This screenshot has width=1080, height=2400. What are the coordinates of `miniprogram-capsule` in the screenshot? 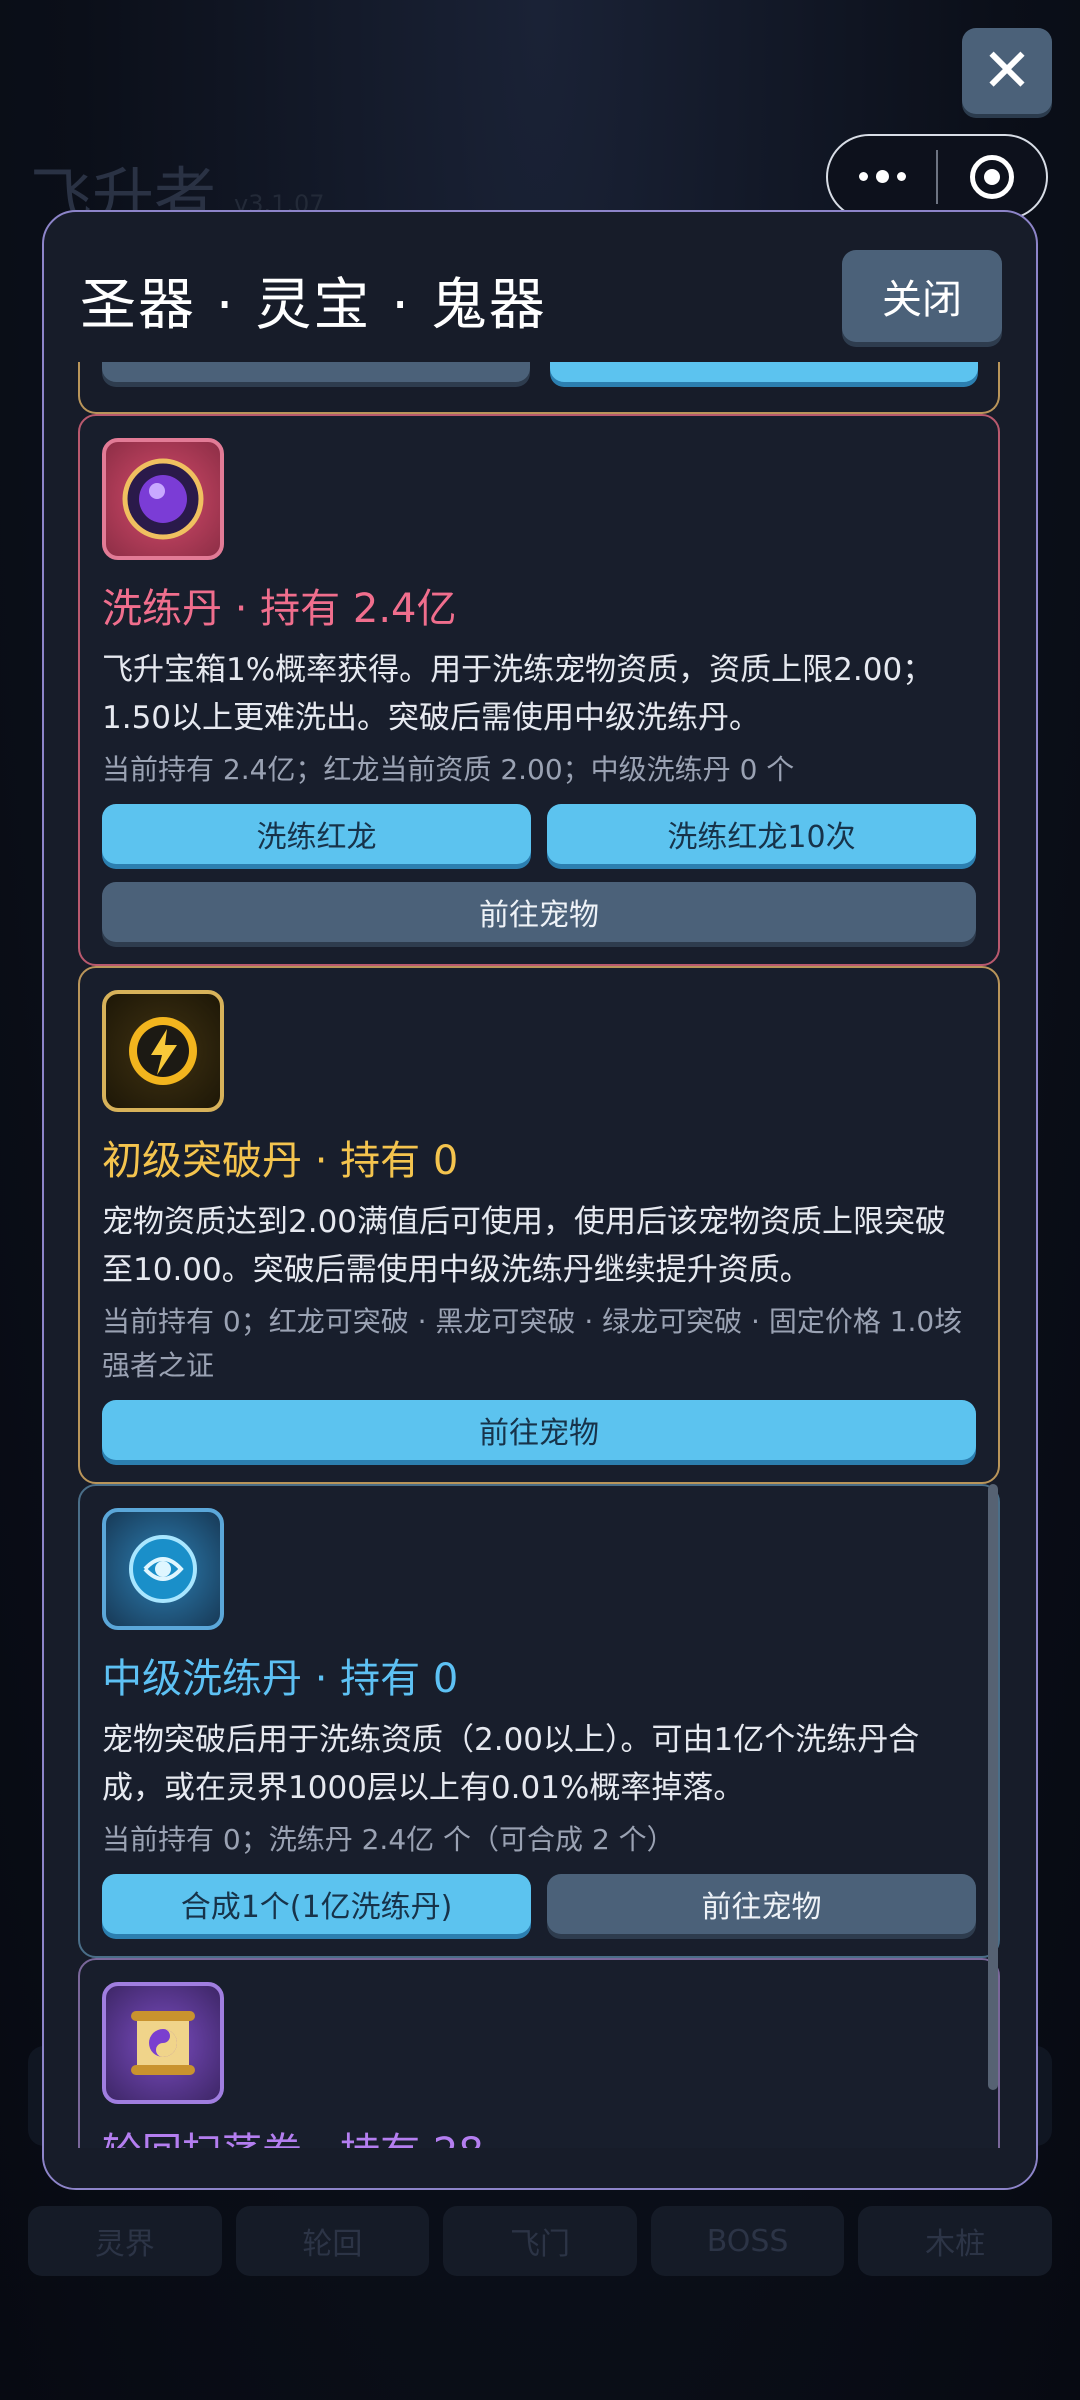 It's located at (937, 177).